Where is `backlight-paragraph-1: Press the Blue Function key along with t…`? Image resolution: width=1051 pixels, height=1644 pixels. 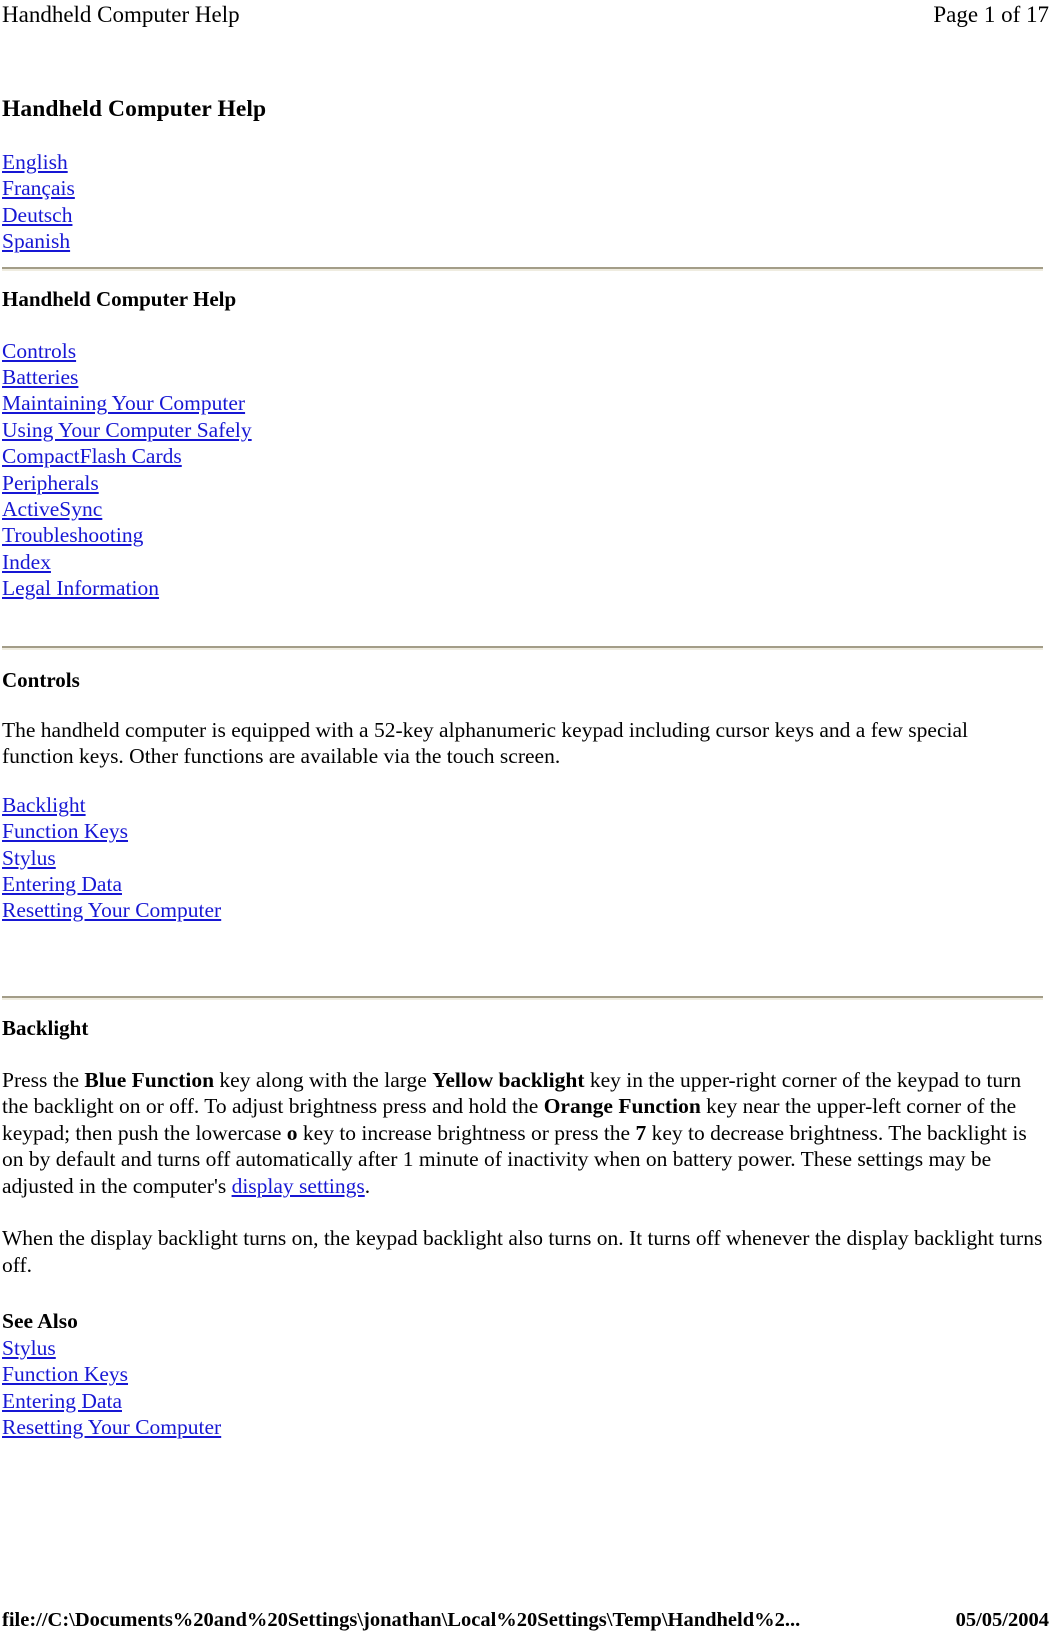 backlight-paragraph-1: Press the Blue Function key along with t… is located at coordinates (522, 1133).